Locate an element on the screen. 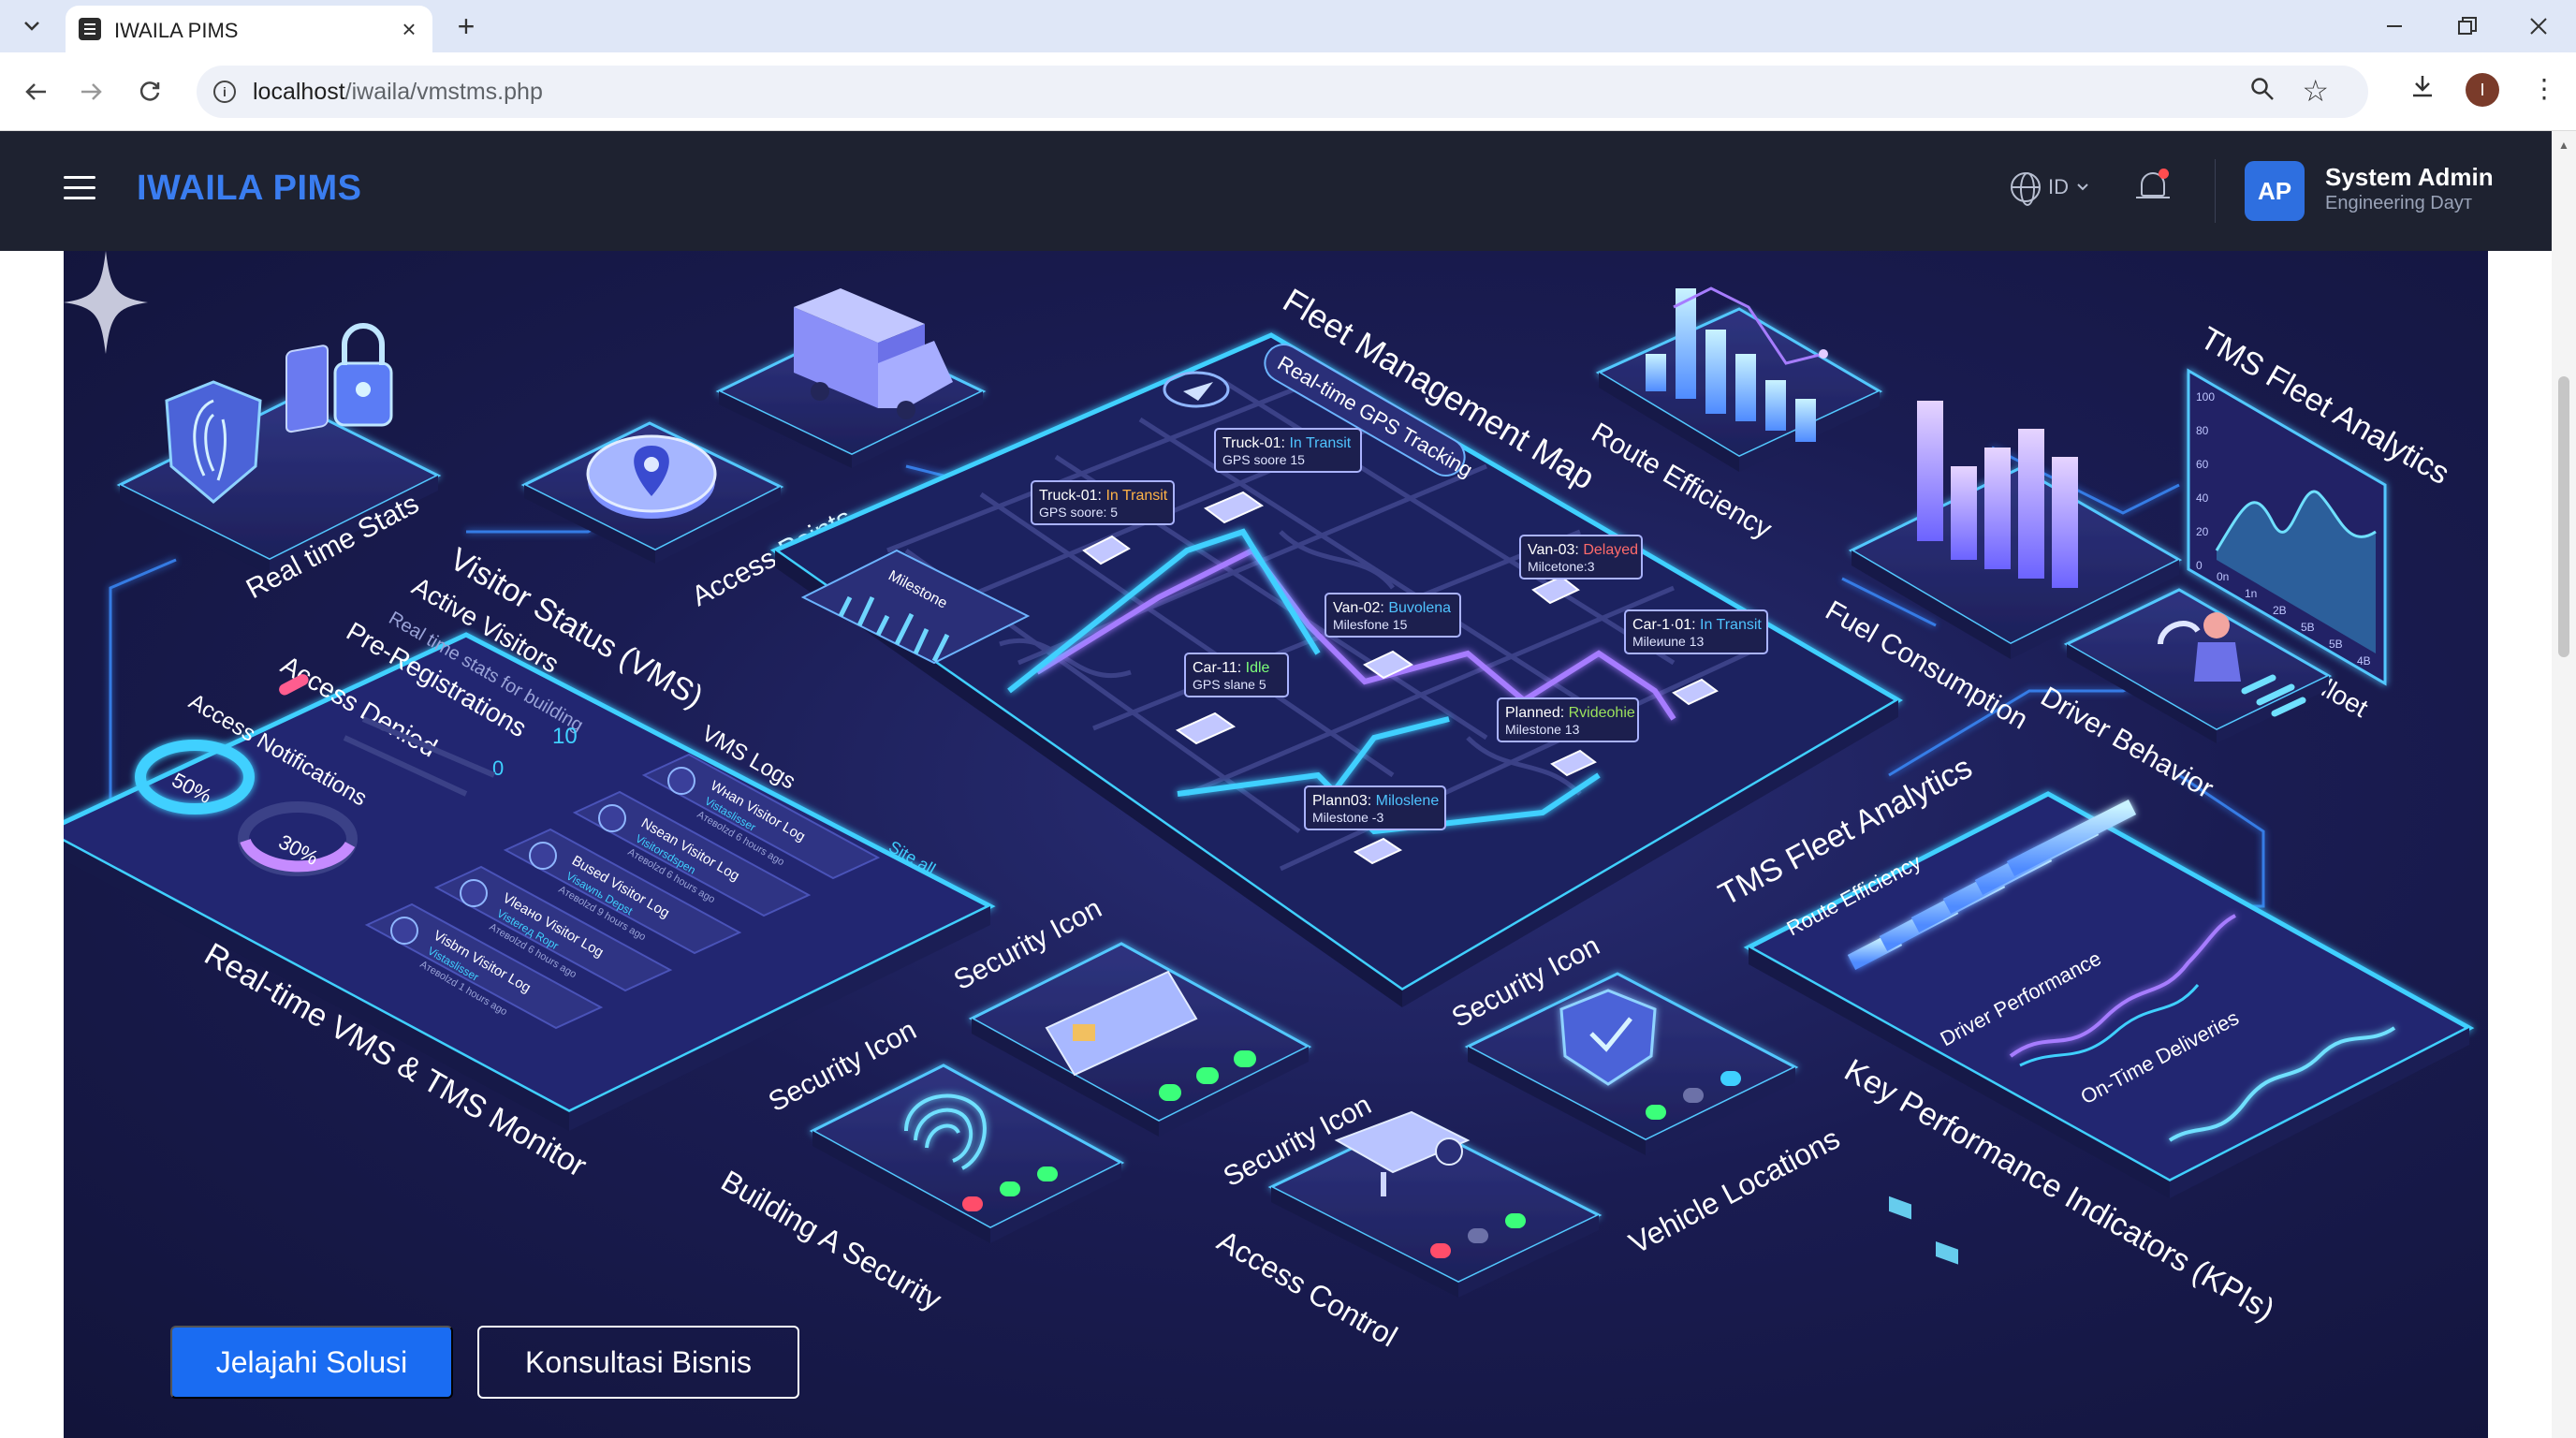 The image size is (2576, 1438). tab-title: IWAILA PIMS is located at coordinates (176, 31).